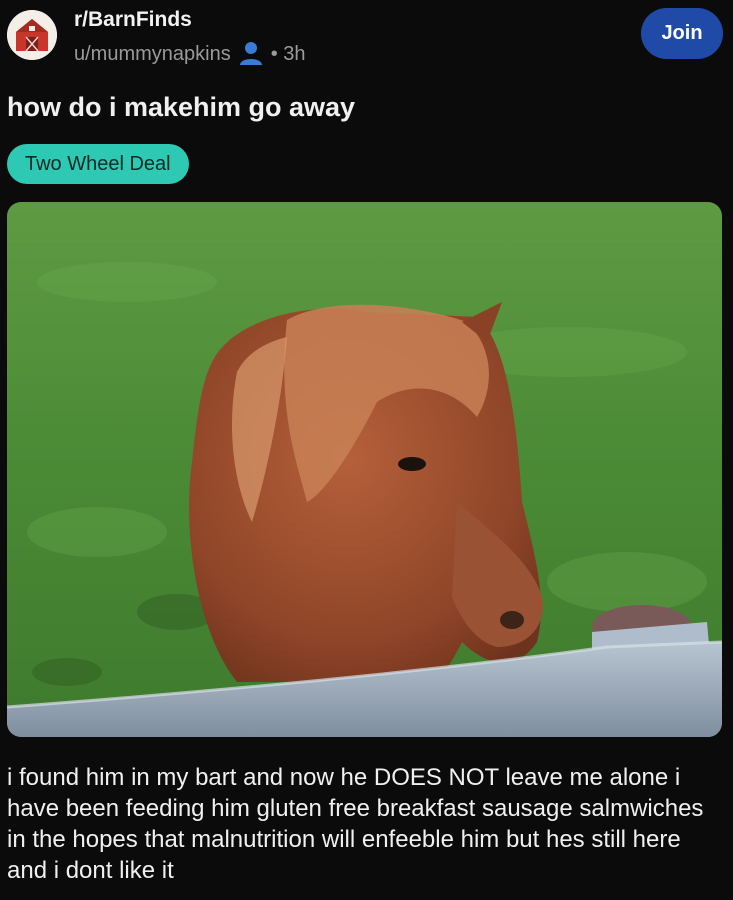 The image size is (733, 900). What do you see at coordinates (288, 53) in the screenshot?
I see `post-time: • 3h` at bounding box center [288, 53].